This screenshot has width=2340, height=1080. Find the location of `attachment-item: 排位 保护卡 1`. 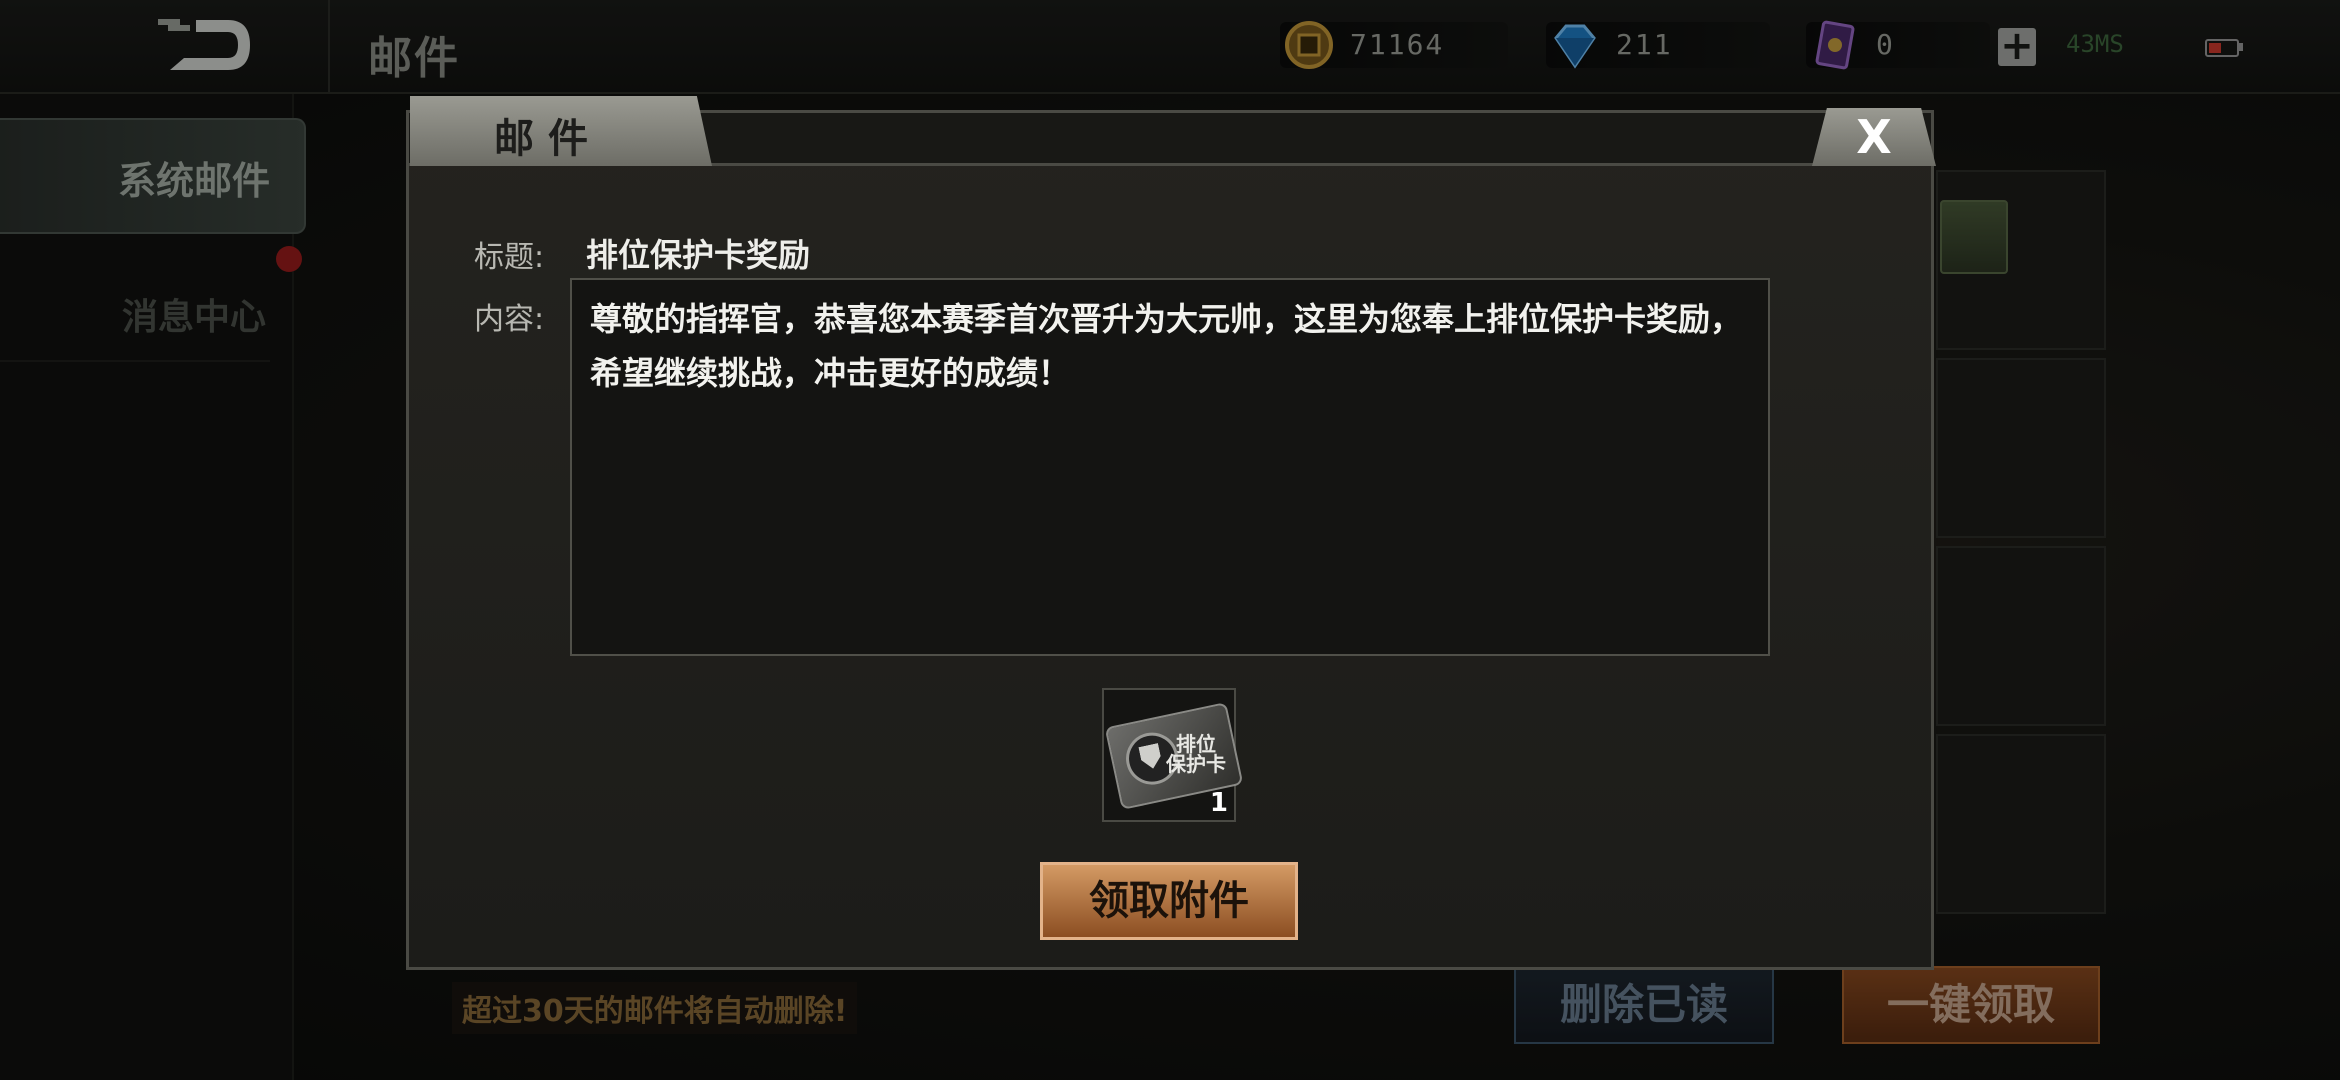

attachment-item: 排位 保护卡 1 is located at coordinates (1173, 755).